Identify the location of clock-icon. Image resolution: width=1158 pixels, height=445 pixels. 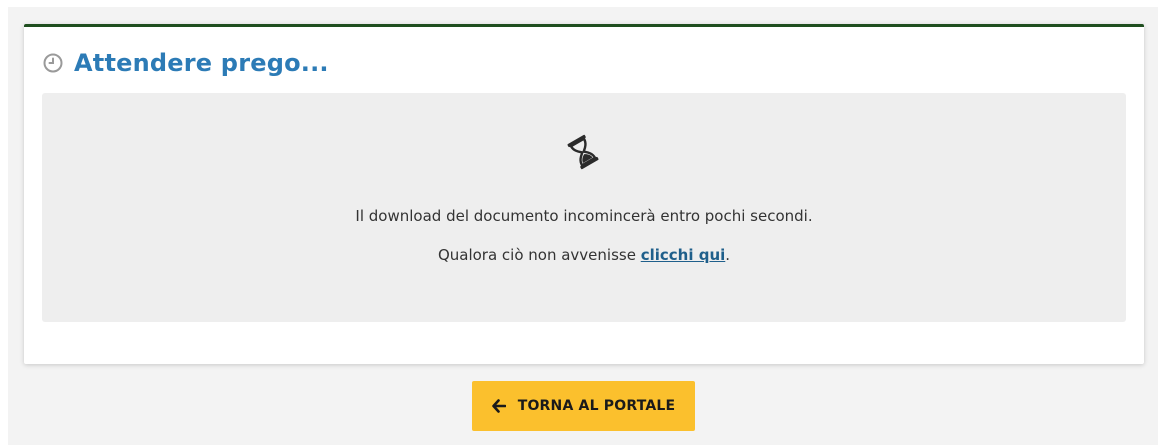
(53, 63).